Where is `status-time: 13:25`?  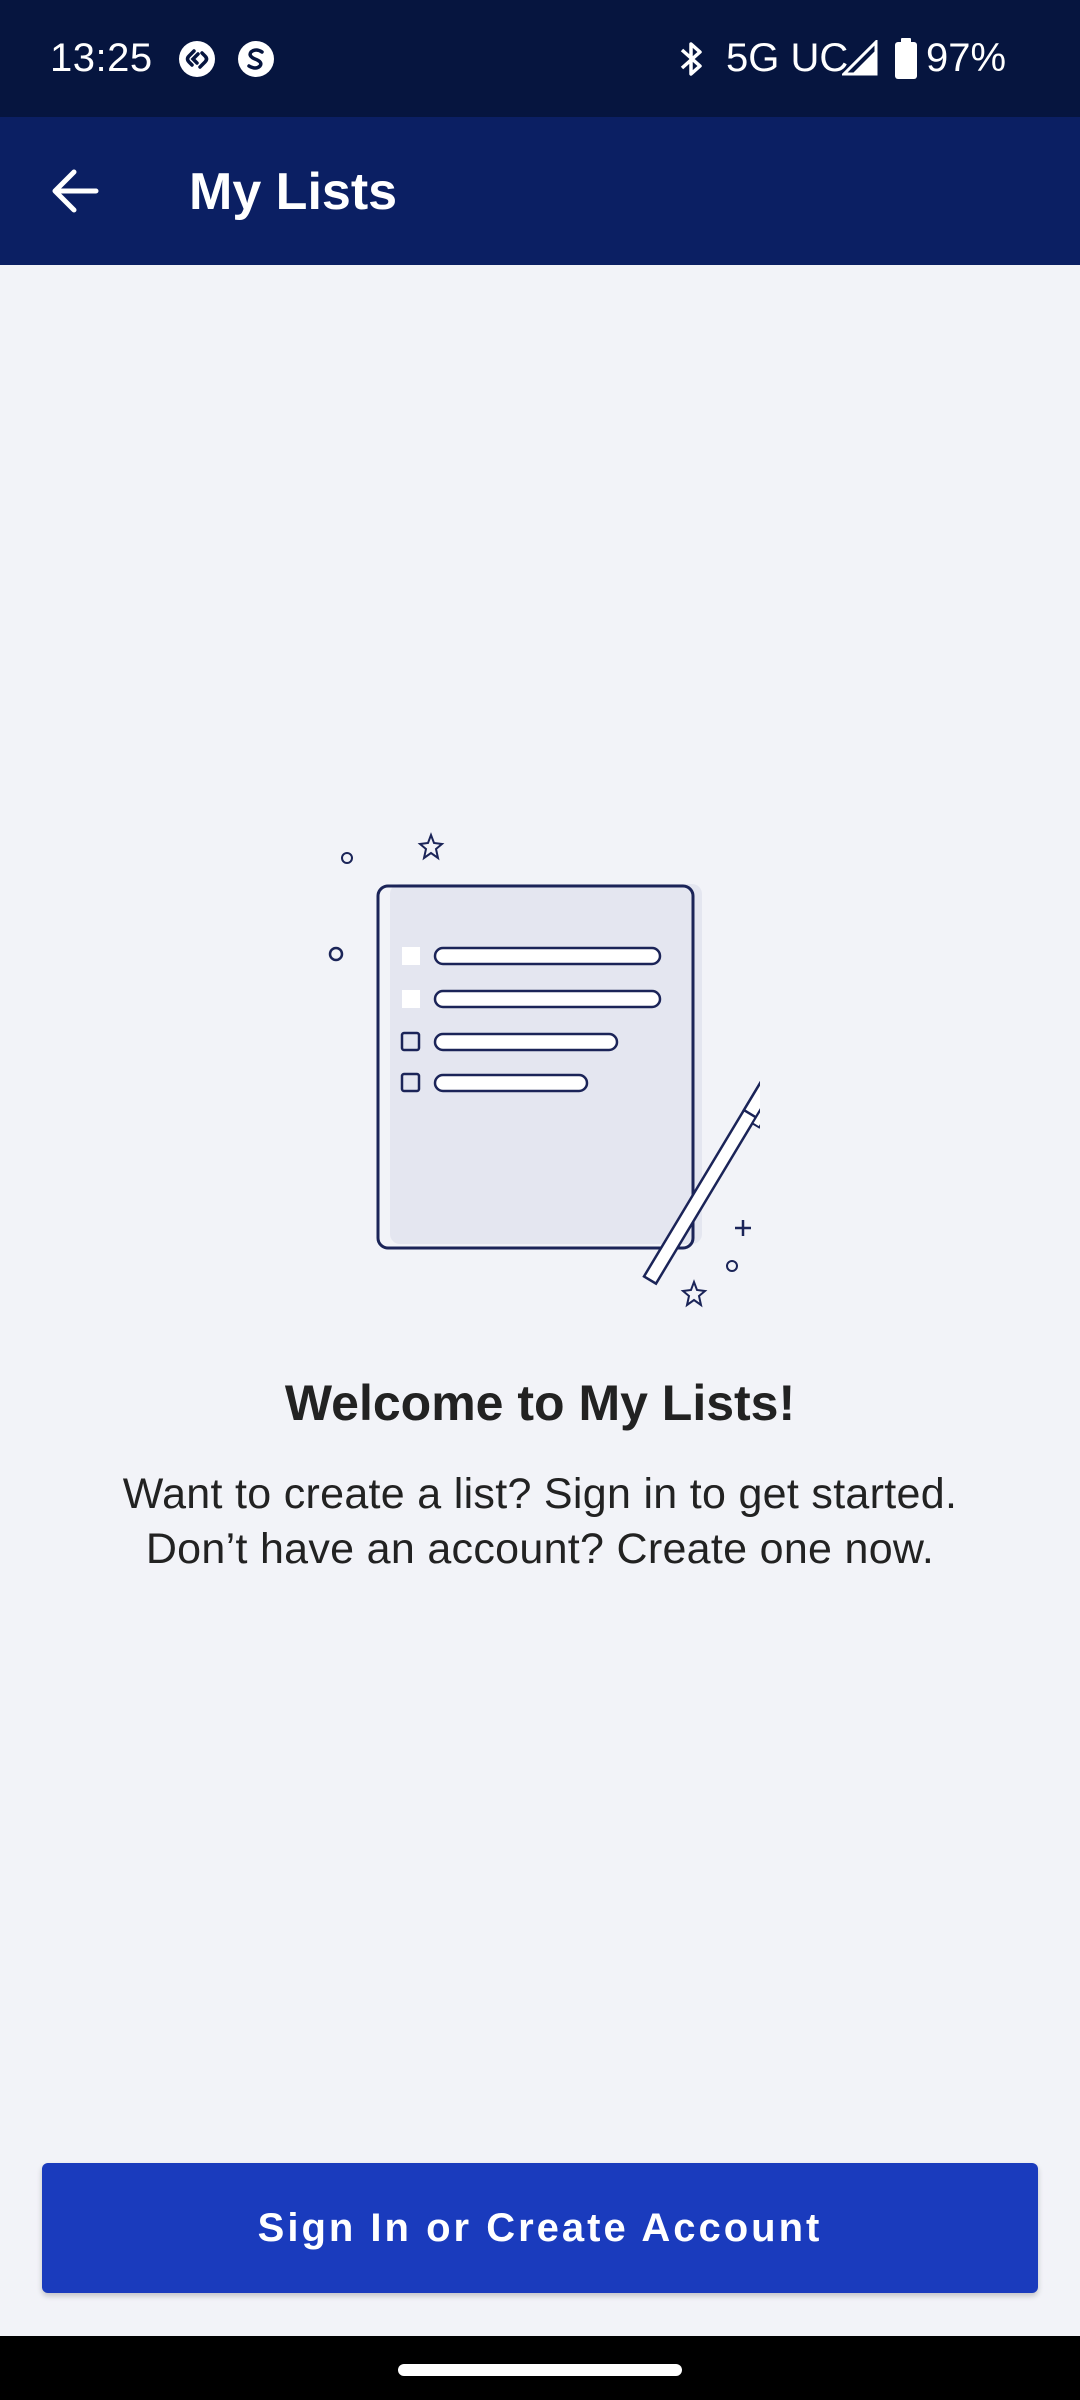
status-time: 13:25 is located at coordinates (101, 58).